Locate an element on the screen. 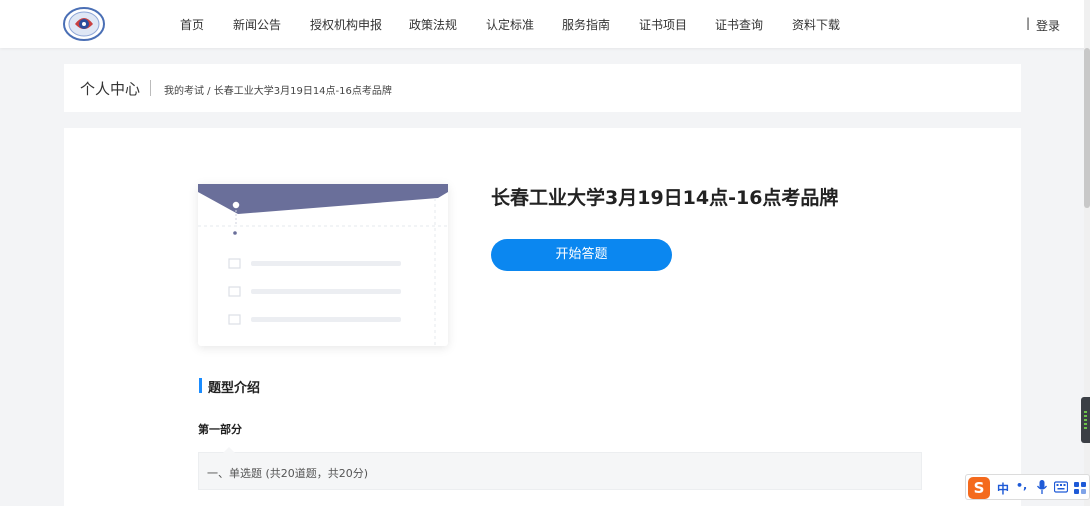  nav-item-authorized-institution: 授权机构申报 is located at coordinates (346, 24).